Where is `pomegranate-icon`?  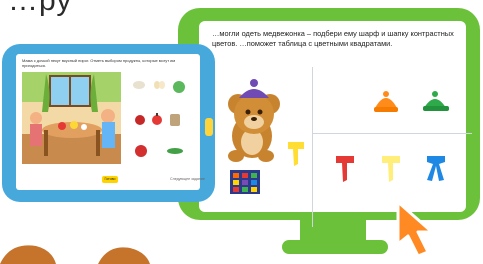 pomegranate-icon is located at coordinates (141, 150).